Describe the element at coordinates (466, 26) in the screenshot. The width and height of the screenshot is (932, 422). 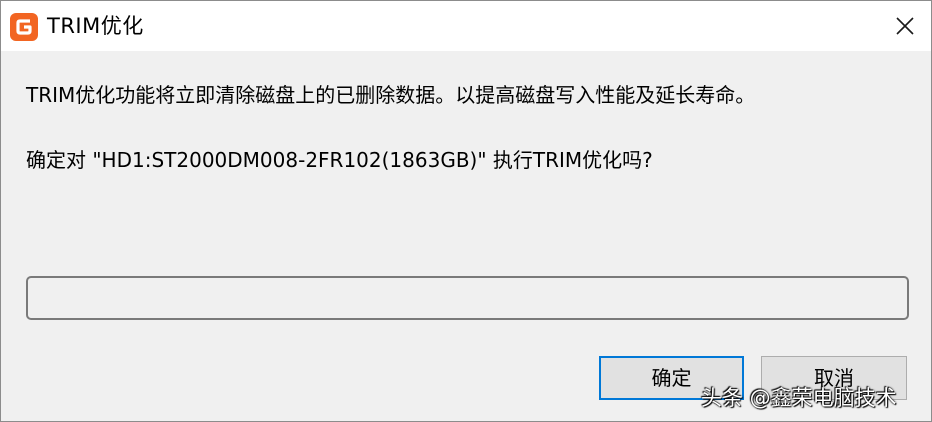
I see `title-bar: TRIM优化` at that location.